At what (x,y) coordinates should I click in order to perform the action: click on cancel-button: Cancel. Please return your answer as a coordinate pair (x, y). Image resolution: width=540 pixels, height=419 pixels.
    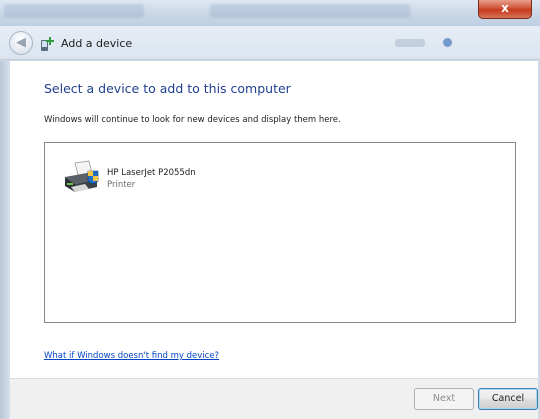
    Looking at the image, I should click on (508, 399).